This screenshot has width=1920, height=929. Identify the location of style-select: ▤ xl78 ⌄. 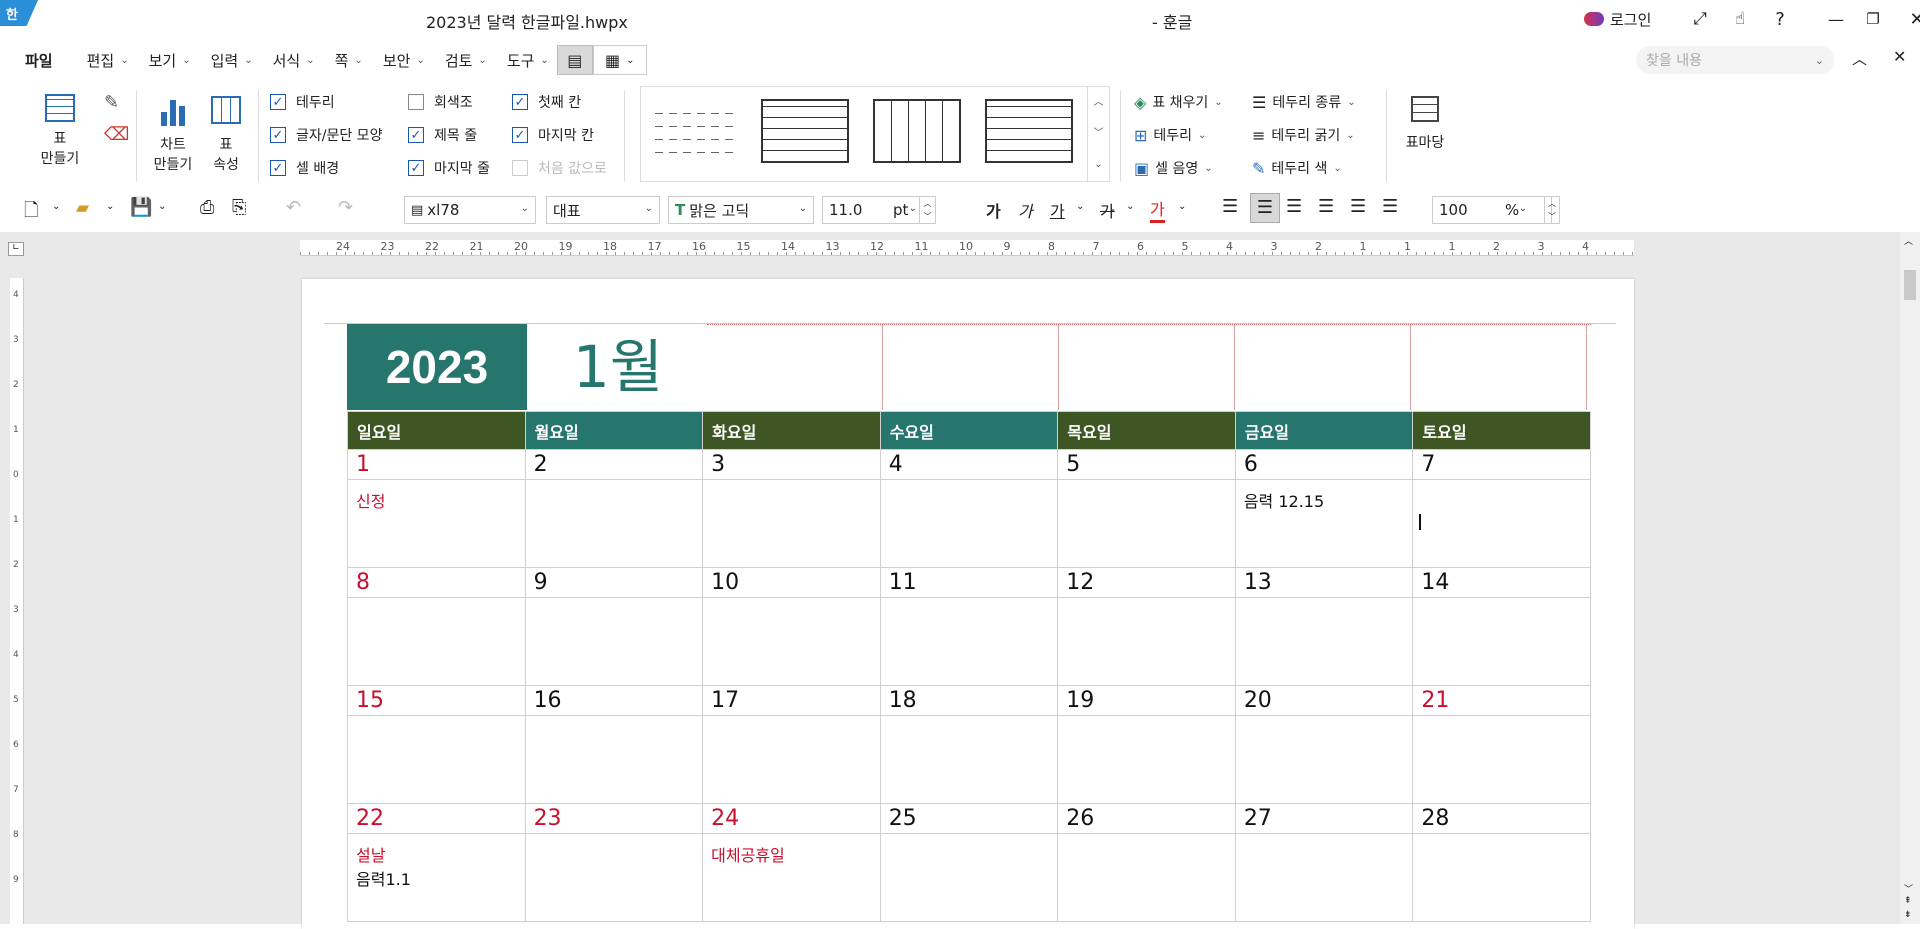
(470, 210).